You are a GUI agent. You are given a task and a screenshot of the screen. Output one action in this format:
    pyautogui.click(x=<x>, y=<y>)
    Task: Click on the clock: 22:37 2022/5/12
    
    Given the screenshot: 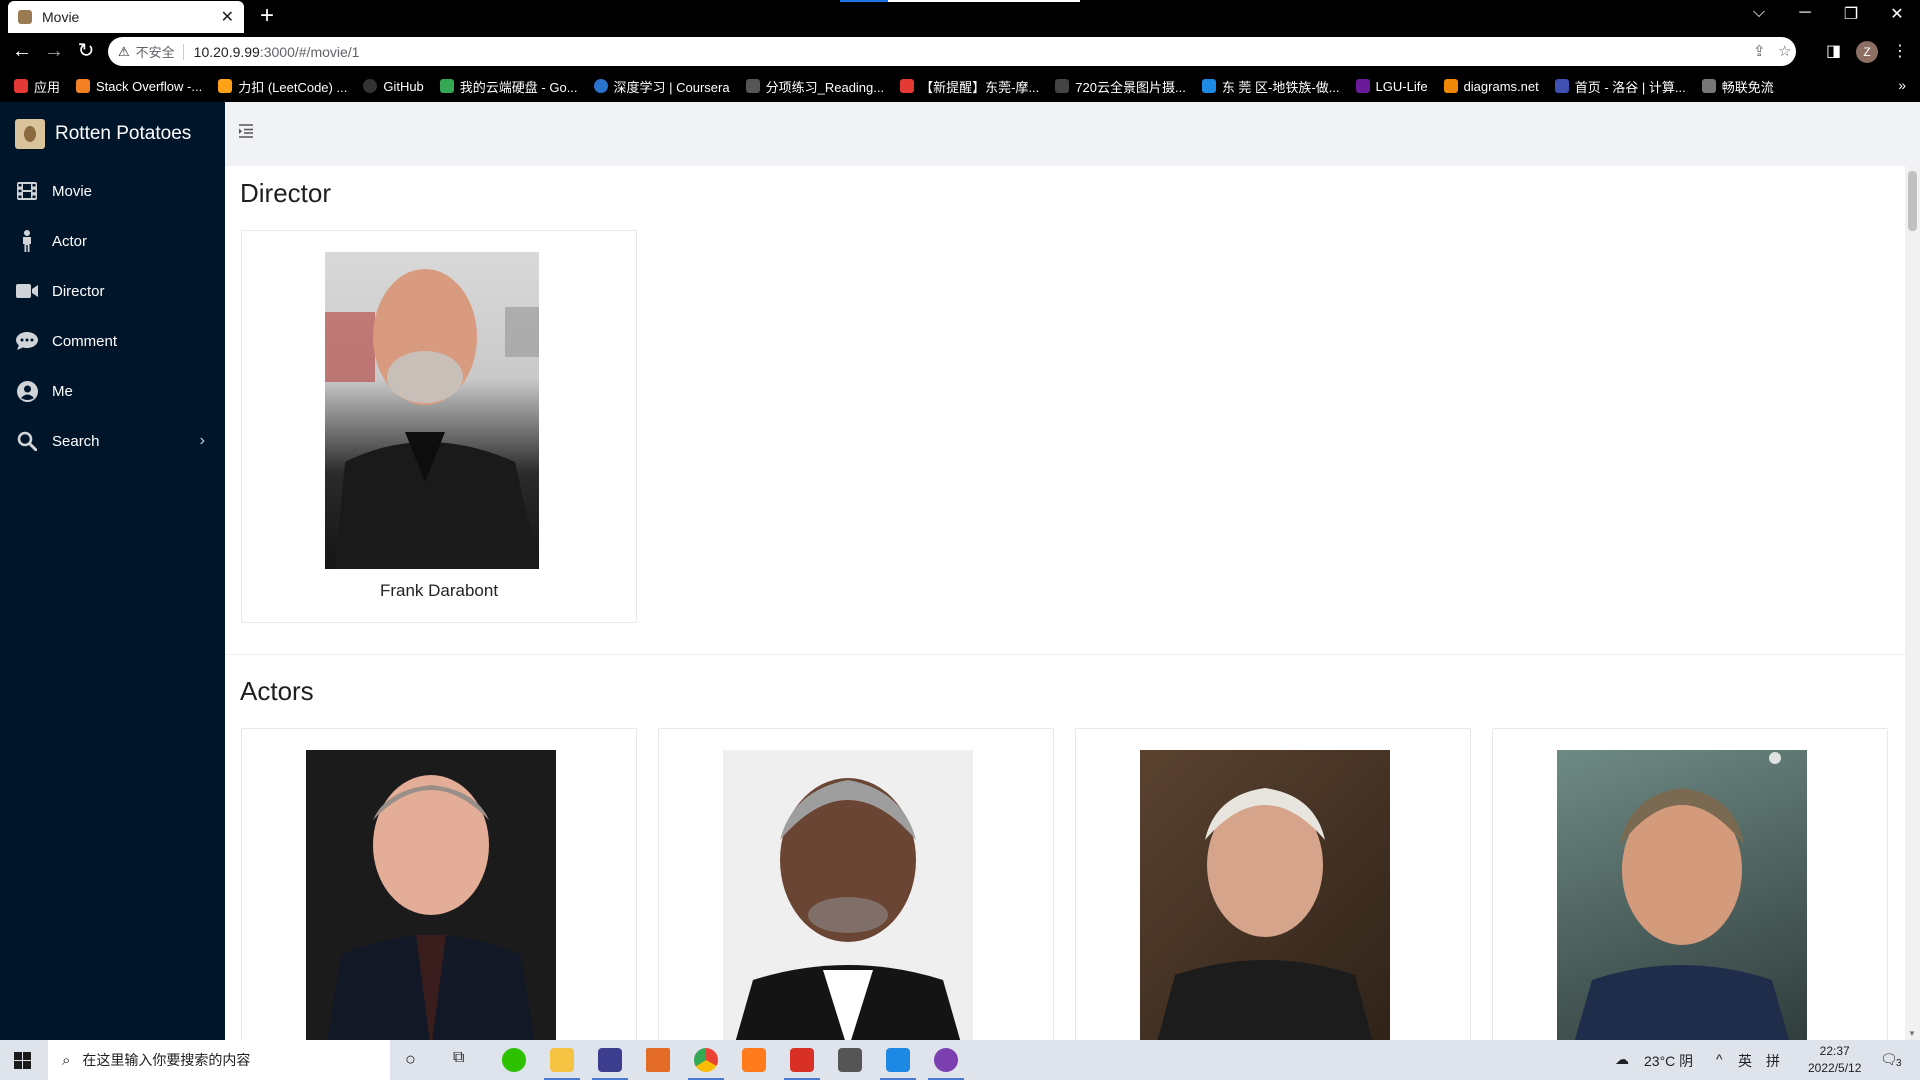 What is the action you would take?
    pyautogui.click(x=1834, y=1060)
    